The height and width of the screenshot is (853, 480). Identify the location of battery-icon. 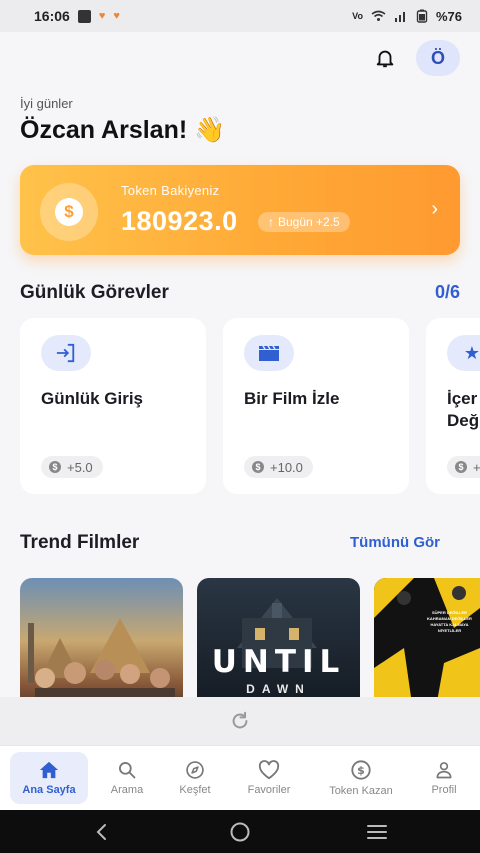
(422, 16).